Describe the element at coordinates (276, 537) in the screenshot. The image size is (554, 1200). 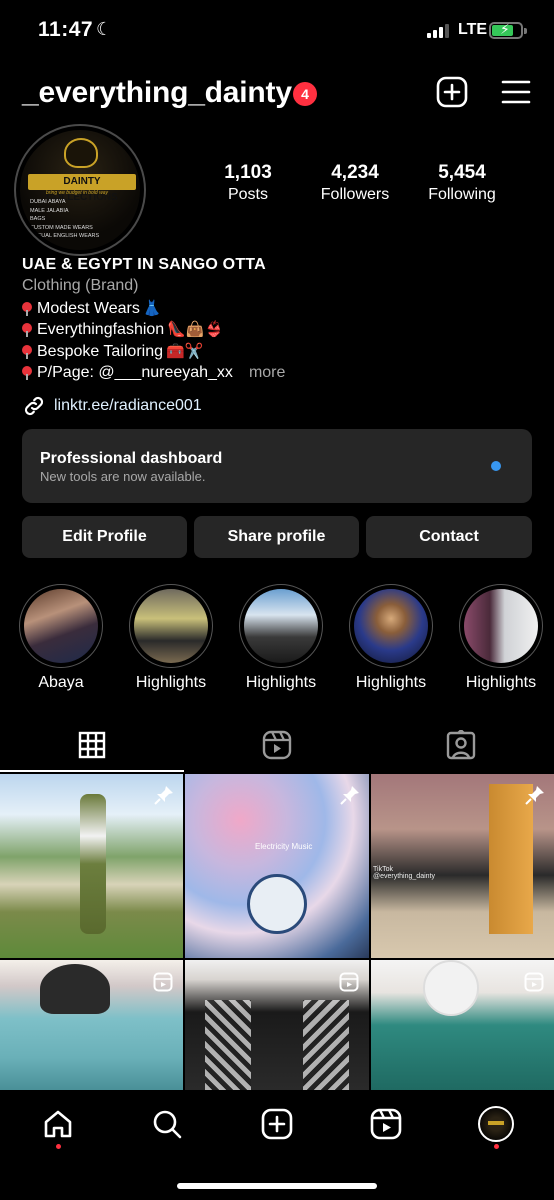
I see `share-profile-button: Share profile` at that location.